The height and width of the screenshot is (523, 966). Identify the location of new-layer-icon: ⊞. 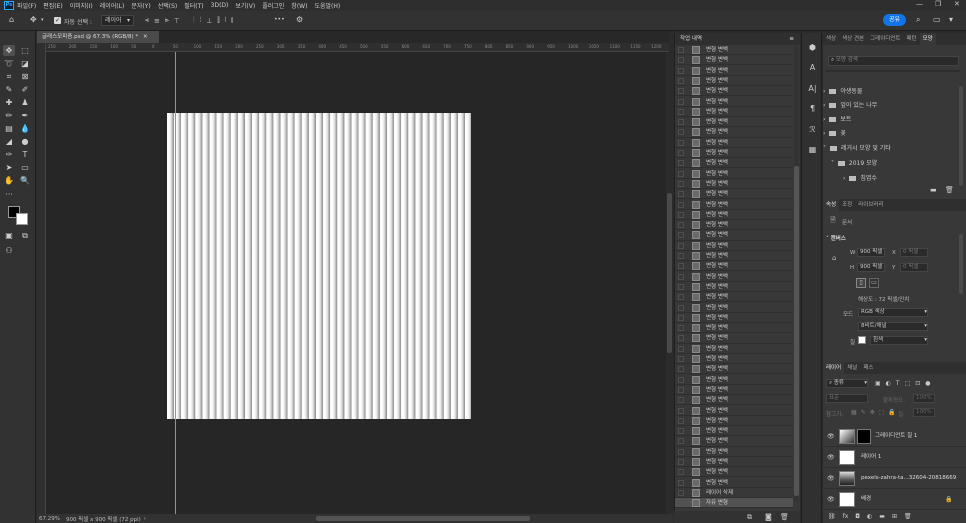
(894, 516).